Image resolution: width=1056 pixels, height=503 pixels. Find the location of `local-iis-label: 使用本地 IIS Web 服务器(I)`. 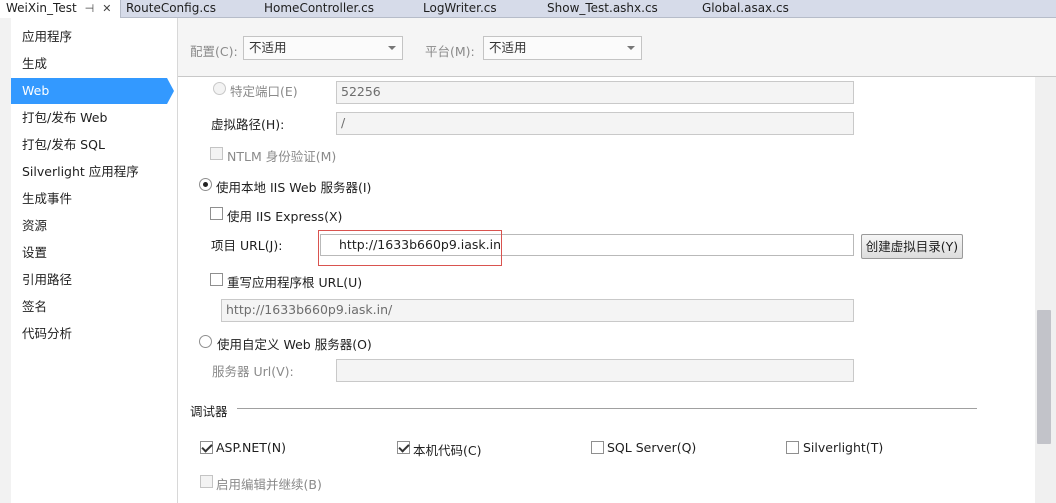

local-iis-label: 使用本地 IIS Web 服务器(I) is located at coordinates (294, 187).